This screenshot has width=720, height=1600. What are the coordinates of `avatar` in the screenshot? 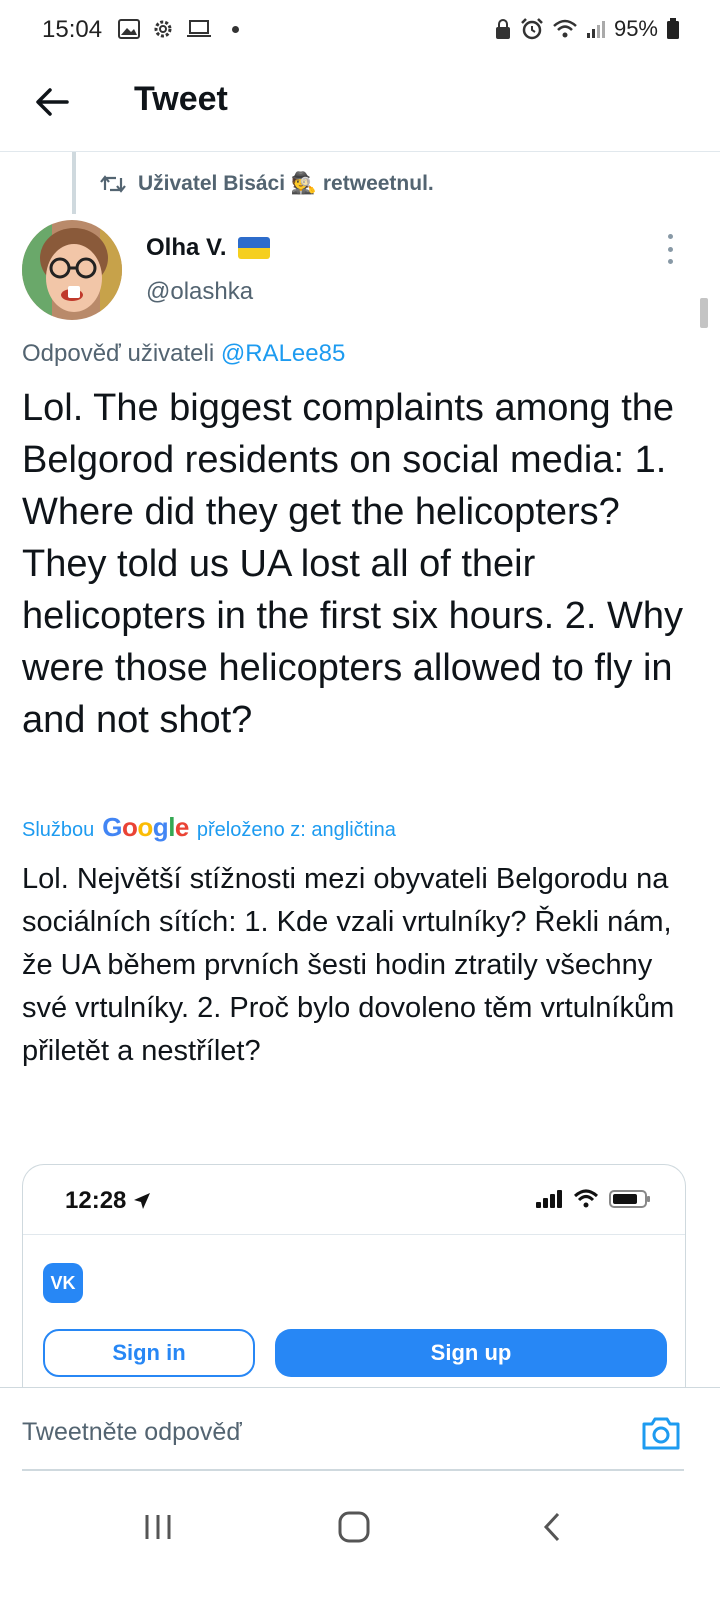 It's located at (72, 270).